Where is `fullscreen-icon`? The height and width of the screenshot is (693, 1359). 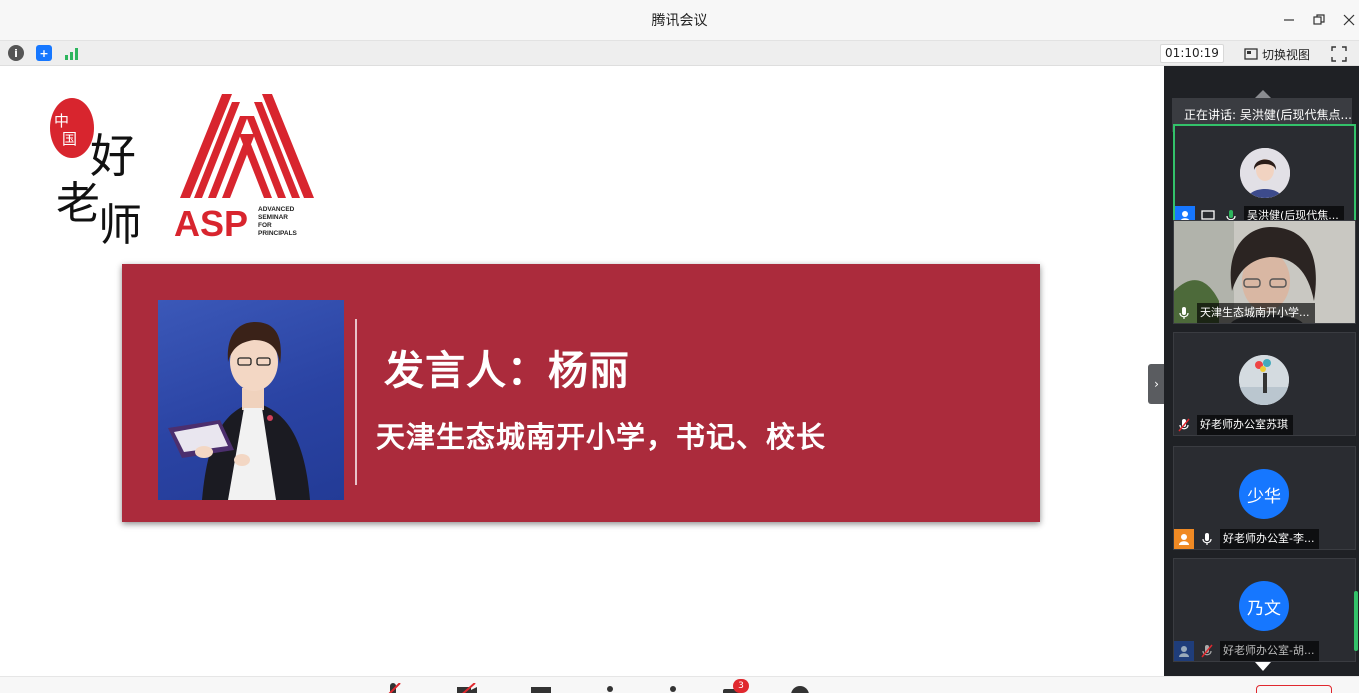
fullscreen-icon is located at coordinates (1339, 54).